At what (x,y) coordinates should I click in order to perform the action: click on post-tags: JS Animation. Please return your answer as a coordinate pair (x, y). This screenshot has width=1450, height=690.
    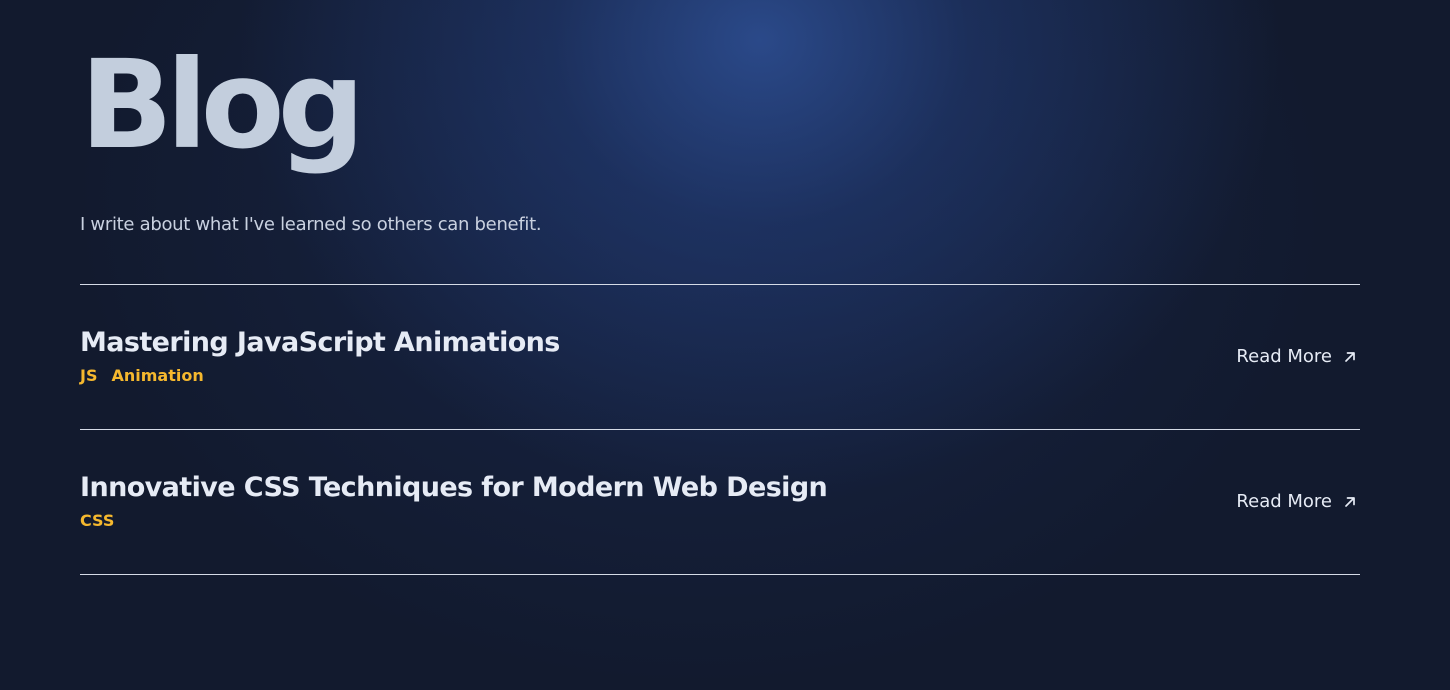
    Looking at the image, I should click on (142, 375).